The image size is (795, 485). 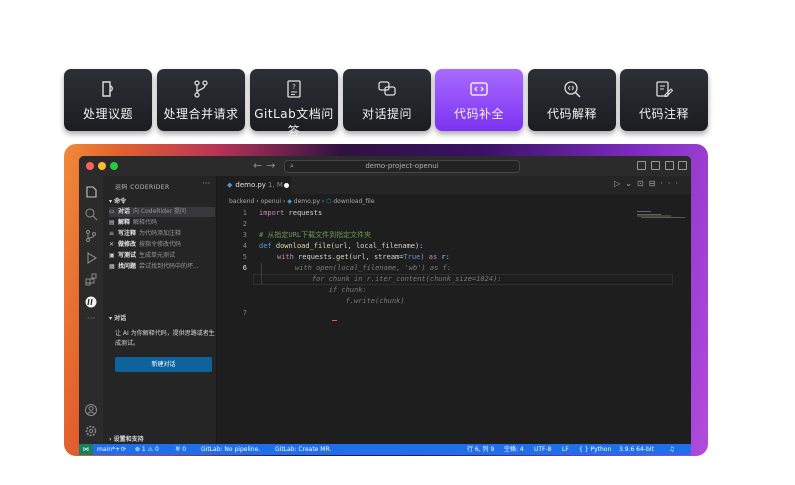 I want to click on back-forward-arrows-icon: ←→, so click(x=266, y=165).